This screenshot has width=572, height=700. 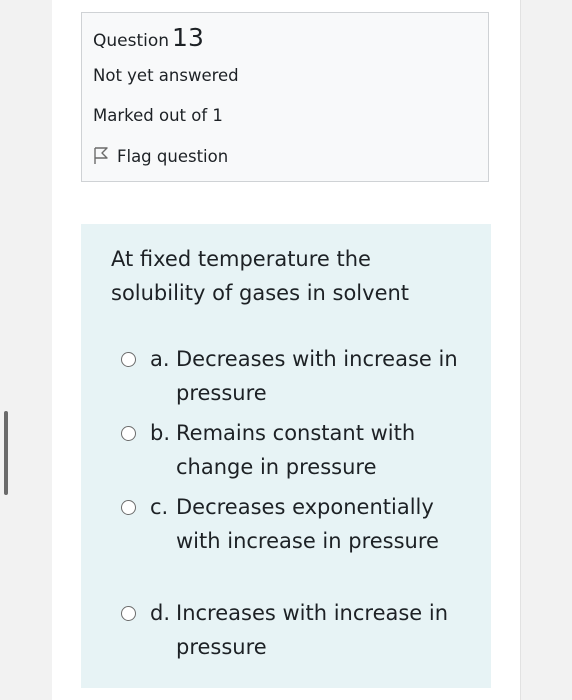 What do you see at coordinates (312, 630) in the screenshot?
I see `option-text: Increases with increase in pressure` at bounding box center [312, 630].